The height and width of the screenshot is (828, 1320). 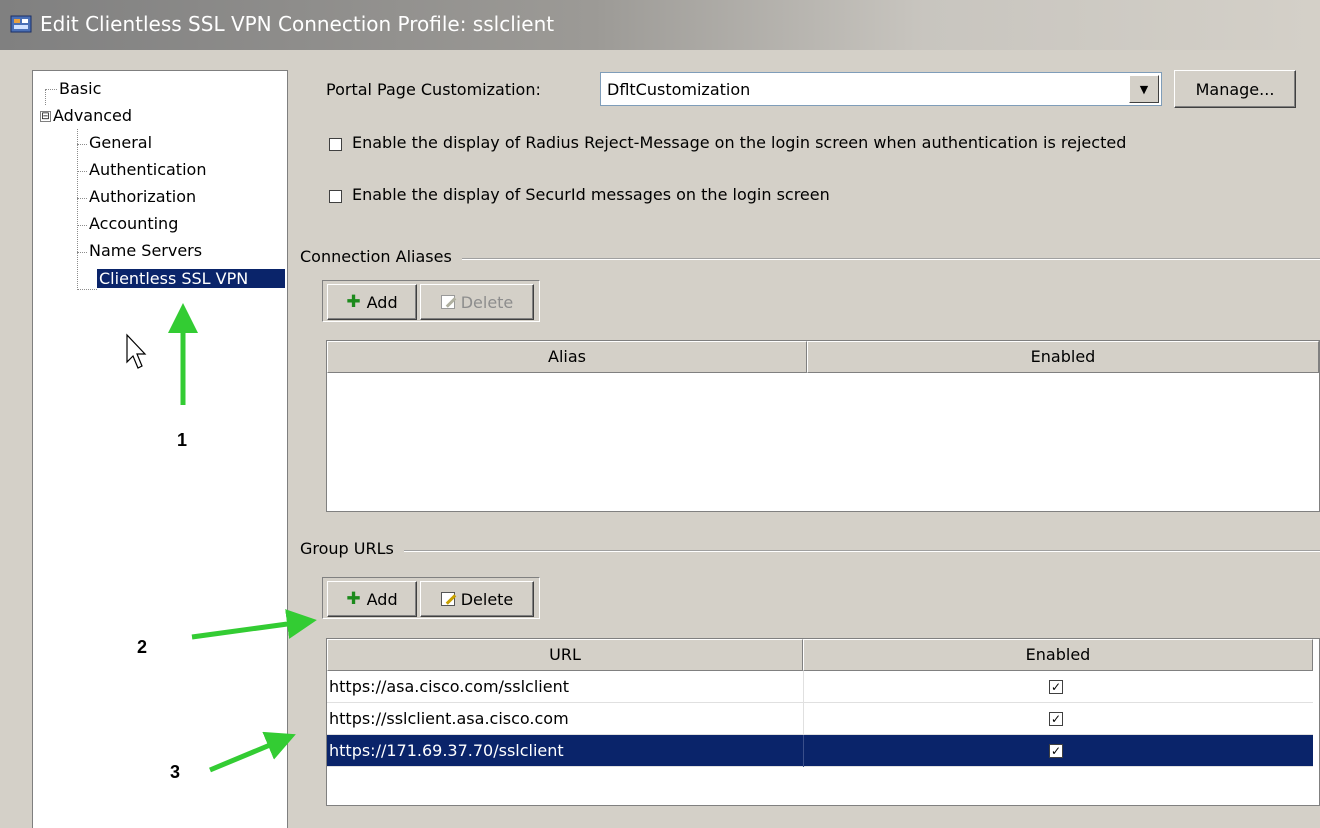 I want to click on annotation-label-1: 1, so click(x=182, y=440).